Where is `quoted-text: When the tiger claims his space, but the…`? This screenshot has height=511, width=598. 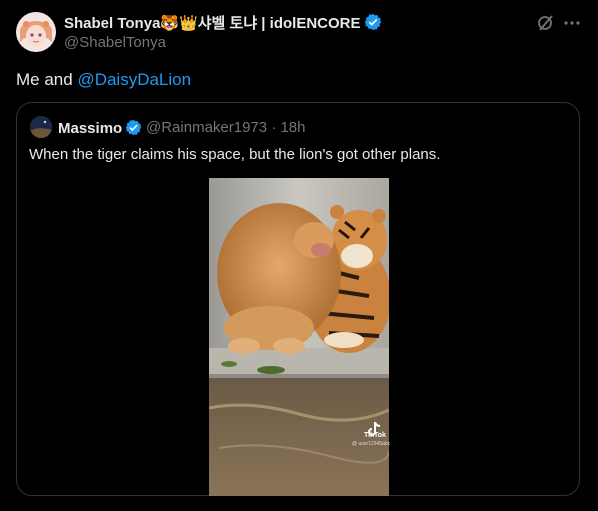 quoted-text: When the tiger claims his space, but the… is located at coordinates (235, 154).